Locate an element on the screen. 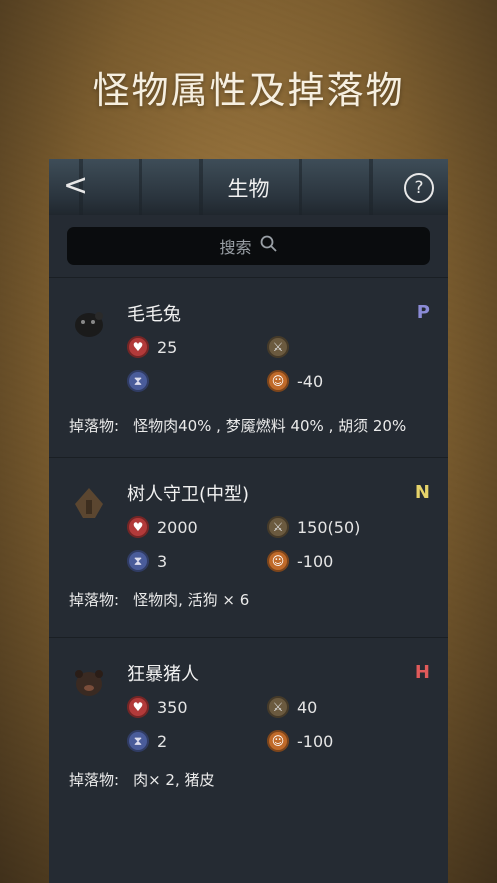  attack-value: 40 is located at coordinates (307, 707).